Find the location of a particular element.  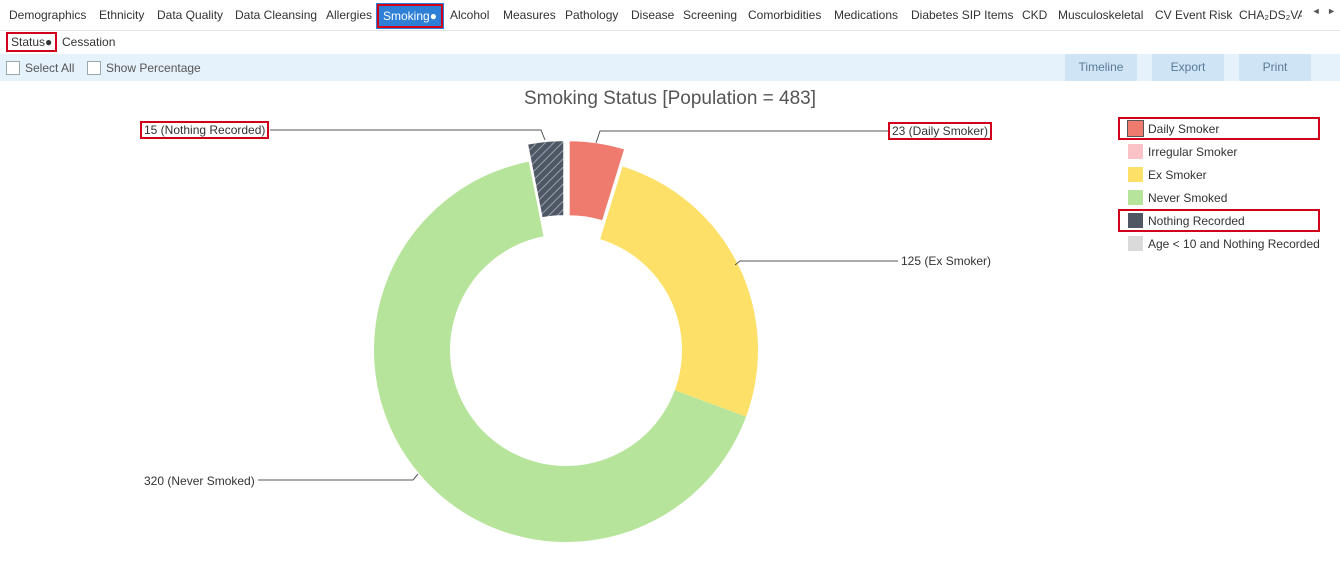

legend-item-daily-smoker: Daily Smoker is located at coordinates (1219, 128).